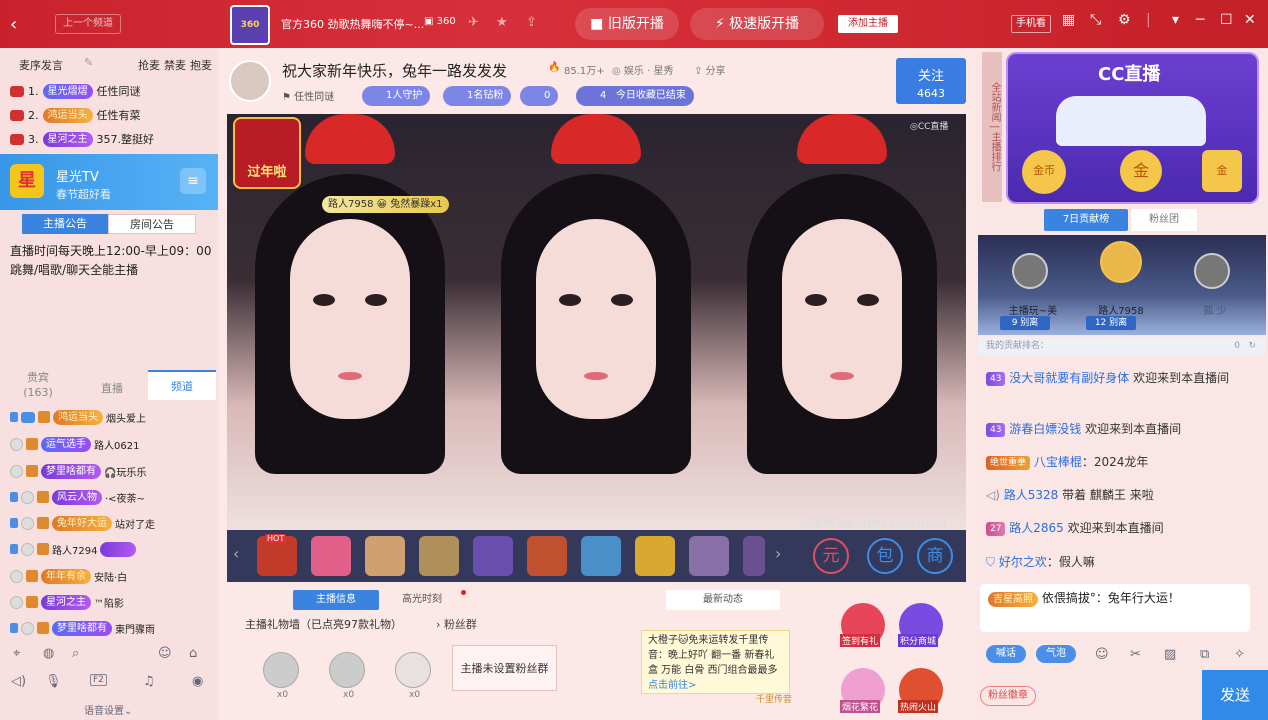  I want to click on phone-view-button: 手机看, so click(1031, 24).